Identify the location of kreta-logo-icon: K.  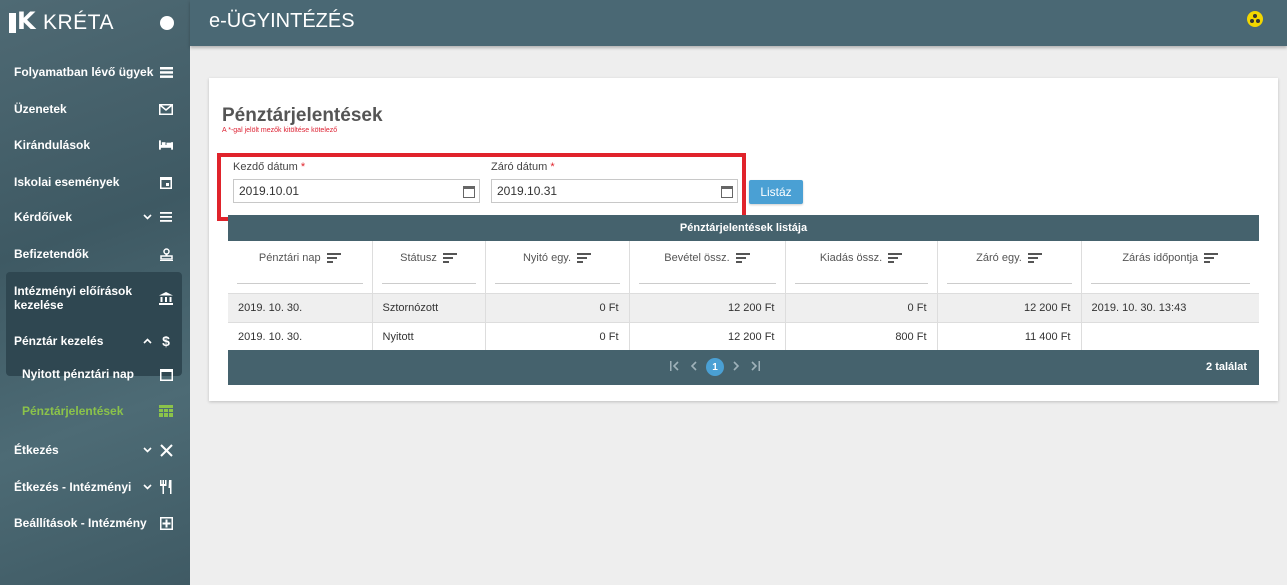
(22, 21).